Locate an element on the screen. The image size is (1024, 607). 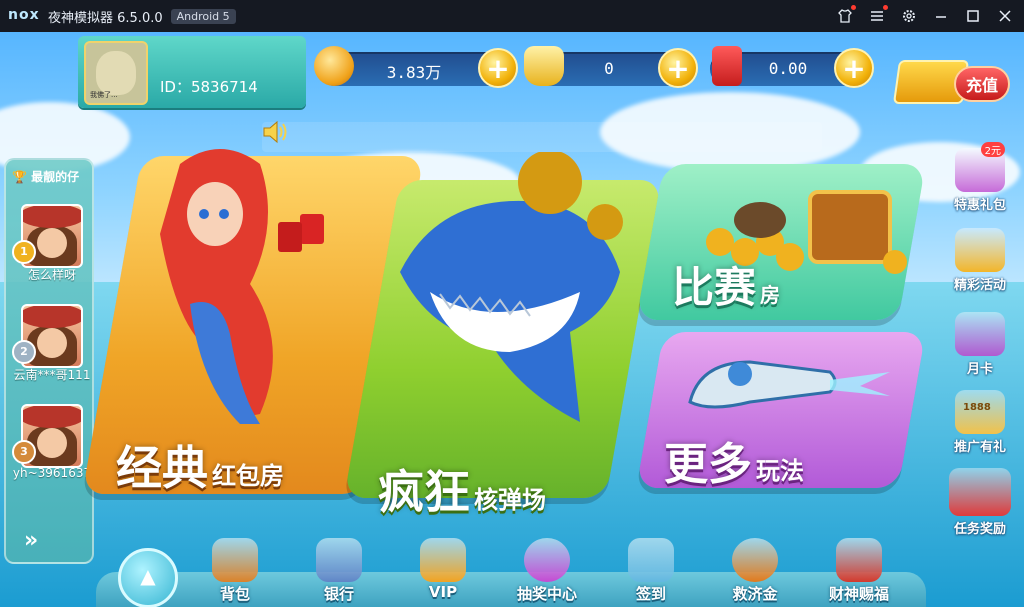
close-icon is located at coordinates (1005, 16).